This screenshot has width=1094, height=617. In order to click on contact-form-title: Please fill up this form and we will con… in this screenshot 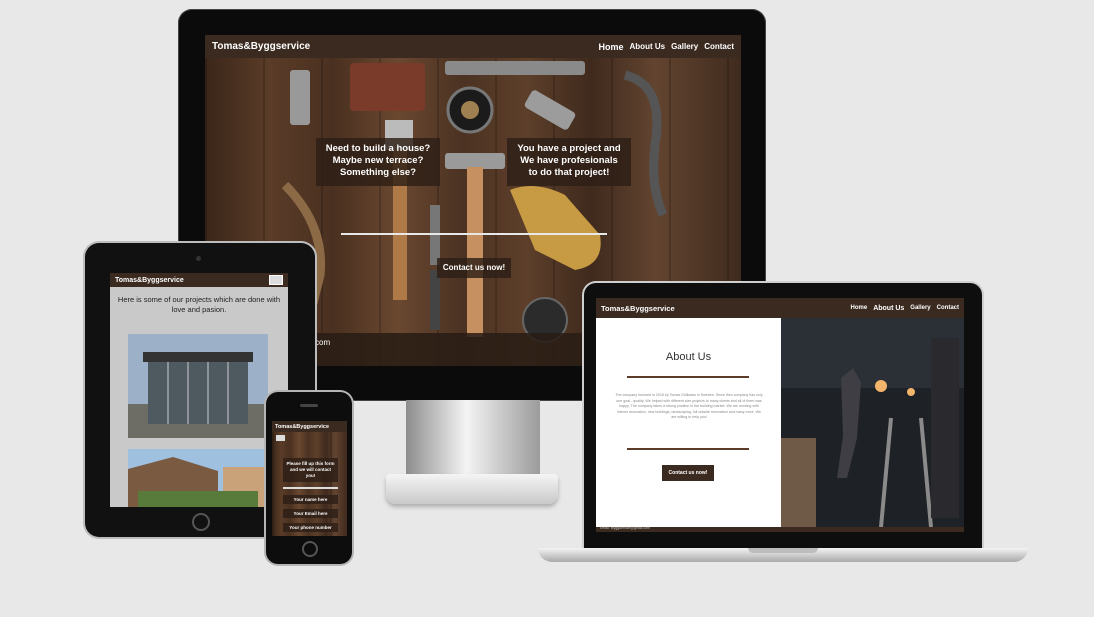, I will do `click(310, 470)`.